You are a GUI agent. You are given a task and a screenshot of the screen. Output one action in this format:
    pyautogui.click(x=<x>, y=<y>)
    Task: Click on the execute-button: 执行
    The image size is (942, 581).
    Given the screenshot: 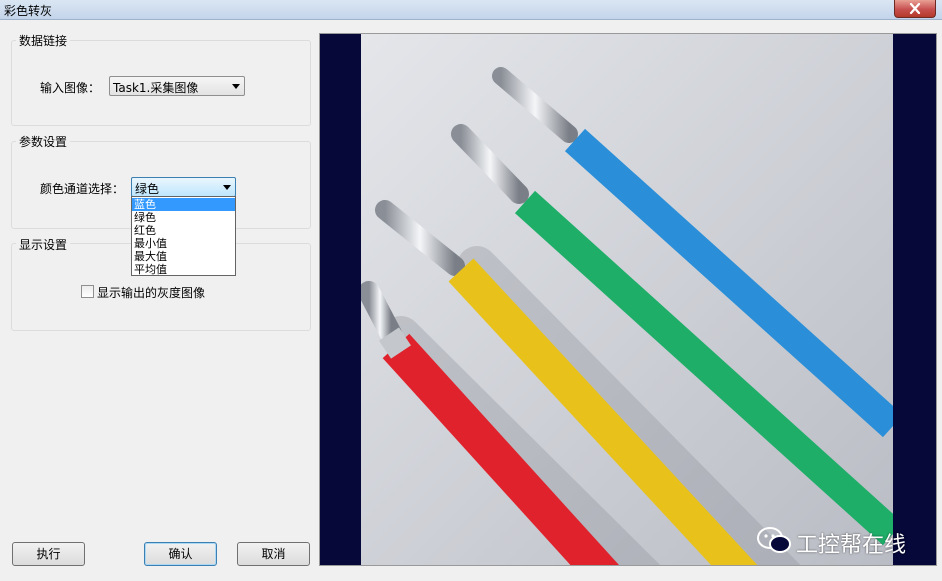 What is the action you would take?
    pyautogui.click(x=48, y=554)
    